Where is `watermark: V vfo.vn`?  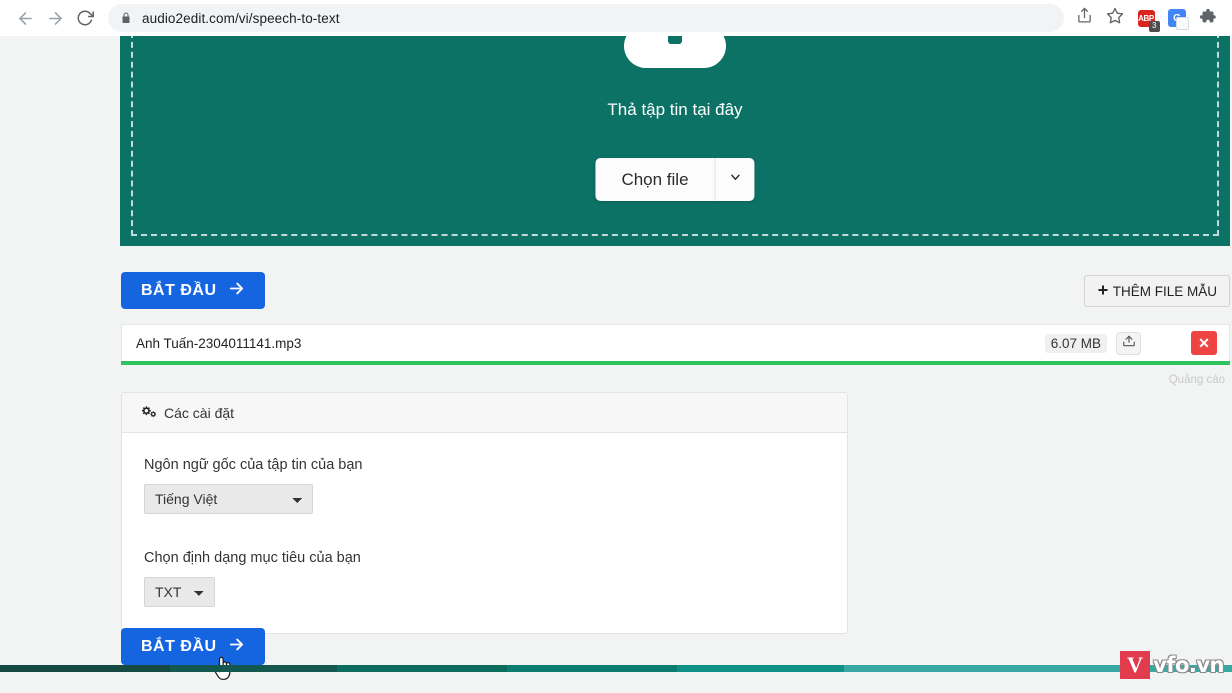
watermark: V vfo.vn is located at coordinates (1172, 665).